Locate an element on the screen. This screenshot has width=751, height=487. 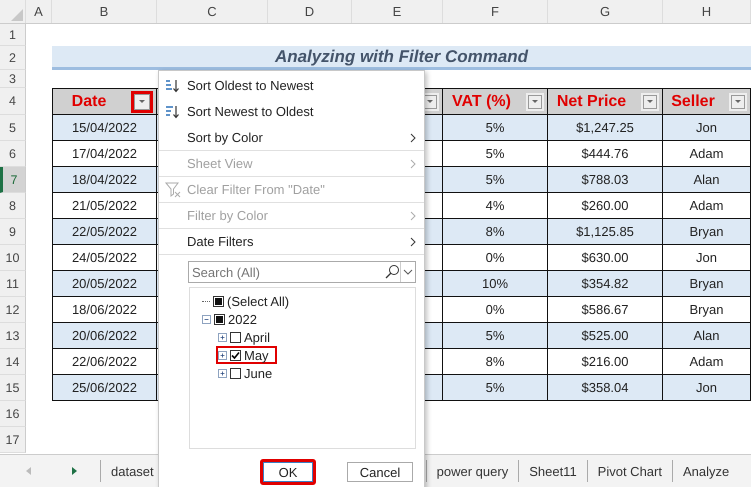
scroll-right-icon is located at coordinates (75, 471).